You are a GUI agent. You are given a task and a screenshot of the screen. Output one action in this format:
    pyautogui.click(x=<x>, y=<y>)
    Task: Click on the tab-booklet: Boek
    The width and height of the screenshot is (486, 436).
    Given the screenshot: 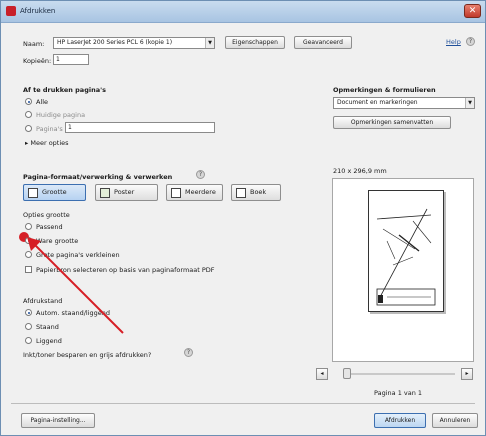 What is the action you would take?
    pyautogui.click(x=256, y=192)
    